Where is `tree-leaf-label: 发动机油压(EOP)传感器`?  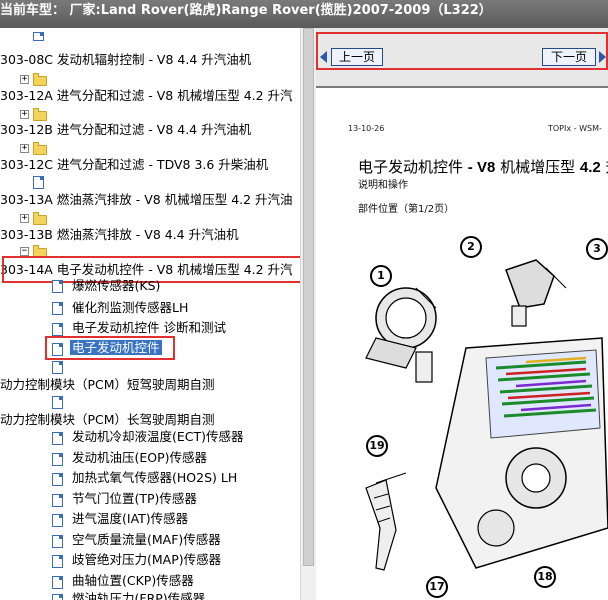 tree-leaf-label: 发动机油压(EOP)传感器 is located at coordinates (140, 457).